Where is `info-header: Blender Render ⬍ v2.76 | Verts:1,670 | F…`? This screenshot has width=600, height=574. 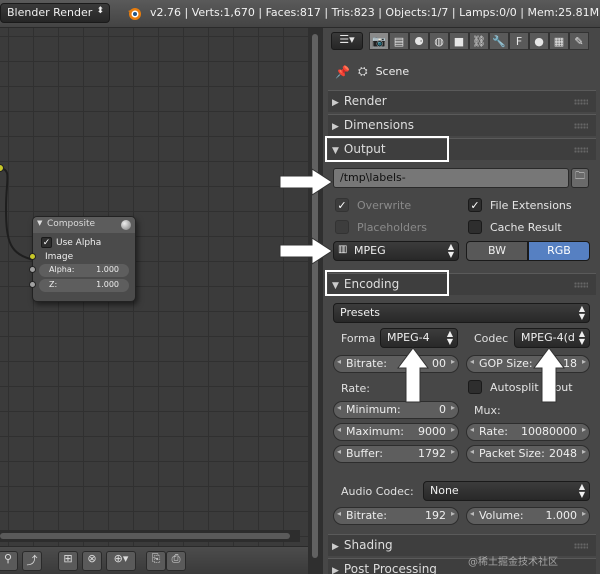 info-header: Blender Render ⬍ v2.76 | Verts:1,670 | F… is located at coordinates (300, 14).